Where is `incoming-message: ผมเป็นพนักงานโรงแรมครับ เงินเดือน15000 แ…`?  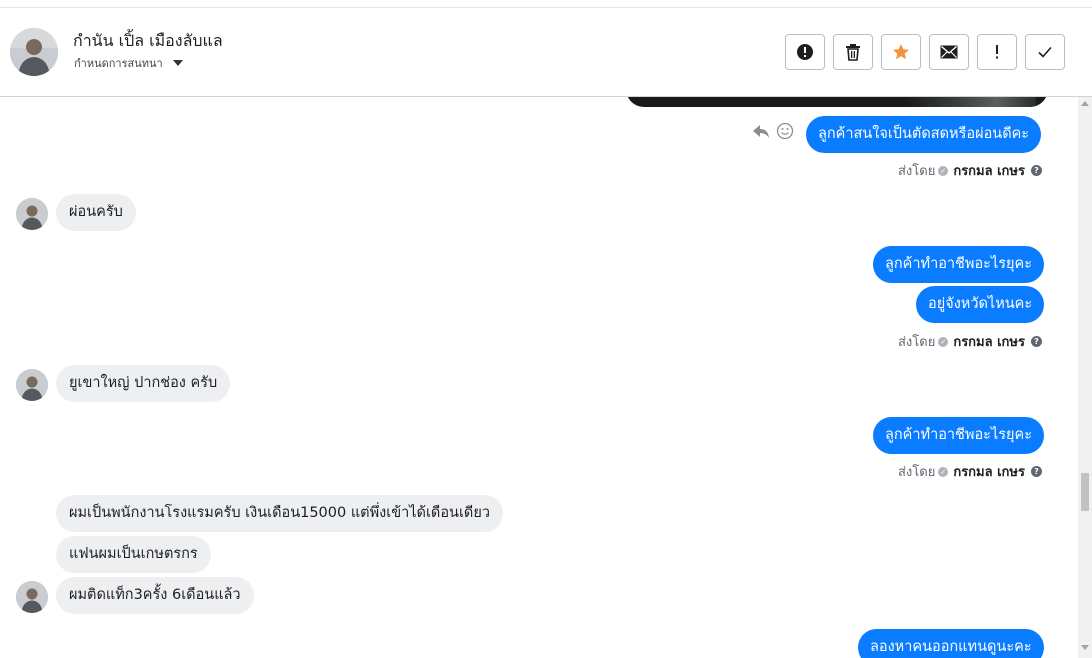 incoming-message: ผมเป็นพนักงานโรงแรมครับ เงินเดือน15000 แ… is located at coordinates (279, 513).